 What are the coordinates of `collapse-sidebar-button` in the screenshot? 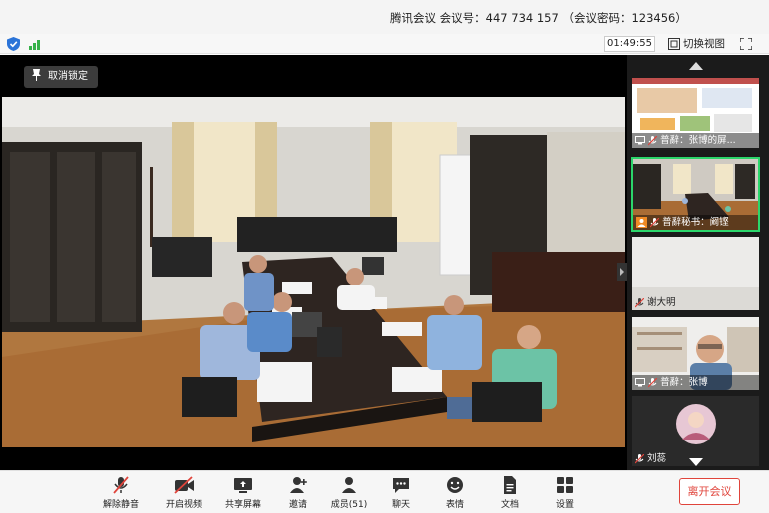 It's located at (622, 272).